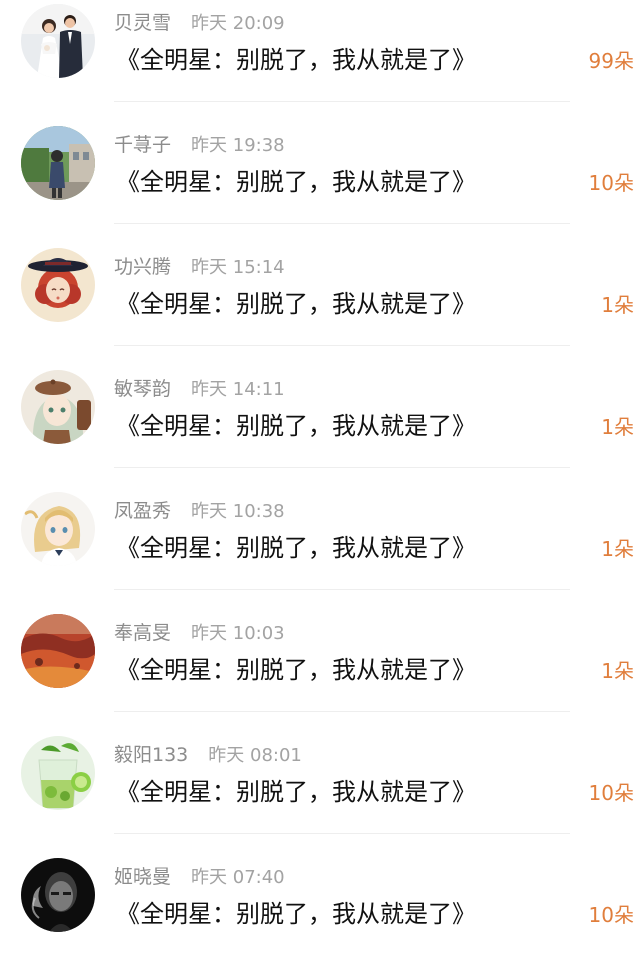 This screenshot has width=640, height=976. What do you see at coordinates (142, 389) in the screenshot?
I see `user-name: 敏琴韵` at bounding box center [142, 389].